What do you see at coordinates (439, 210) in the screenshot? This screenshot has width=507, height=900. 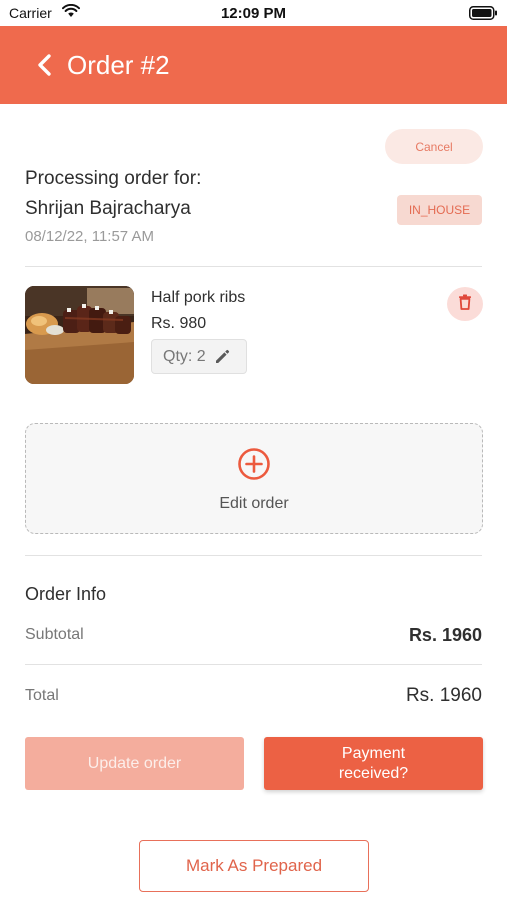 I see `order-type-badge: IN_HOUSE` at bounding box center [439, 210].